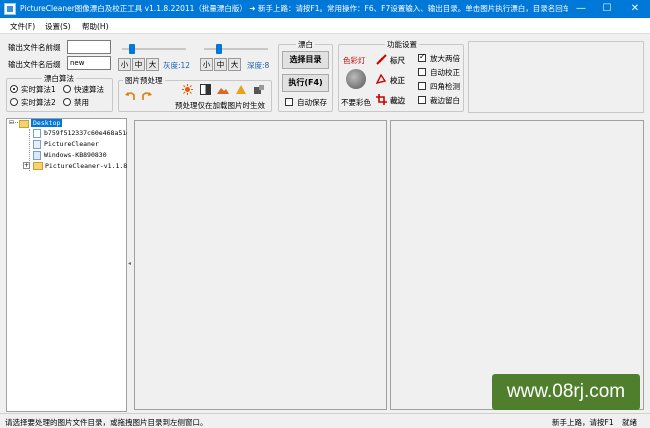 This screenshot has height=428, width=650. I want to click on crop-icon, so click(381, 99).